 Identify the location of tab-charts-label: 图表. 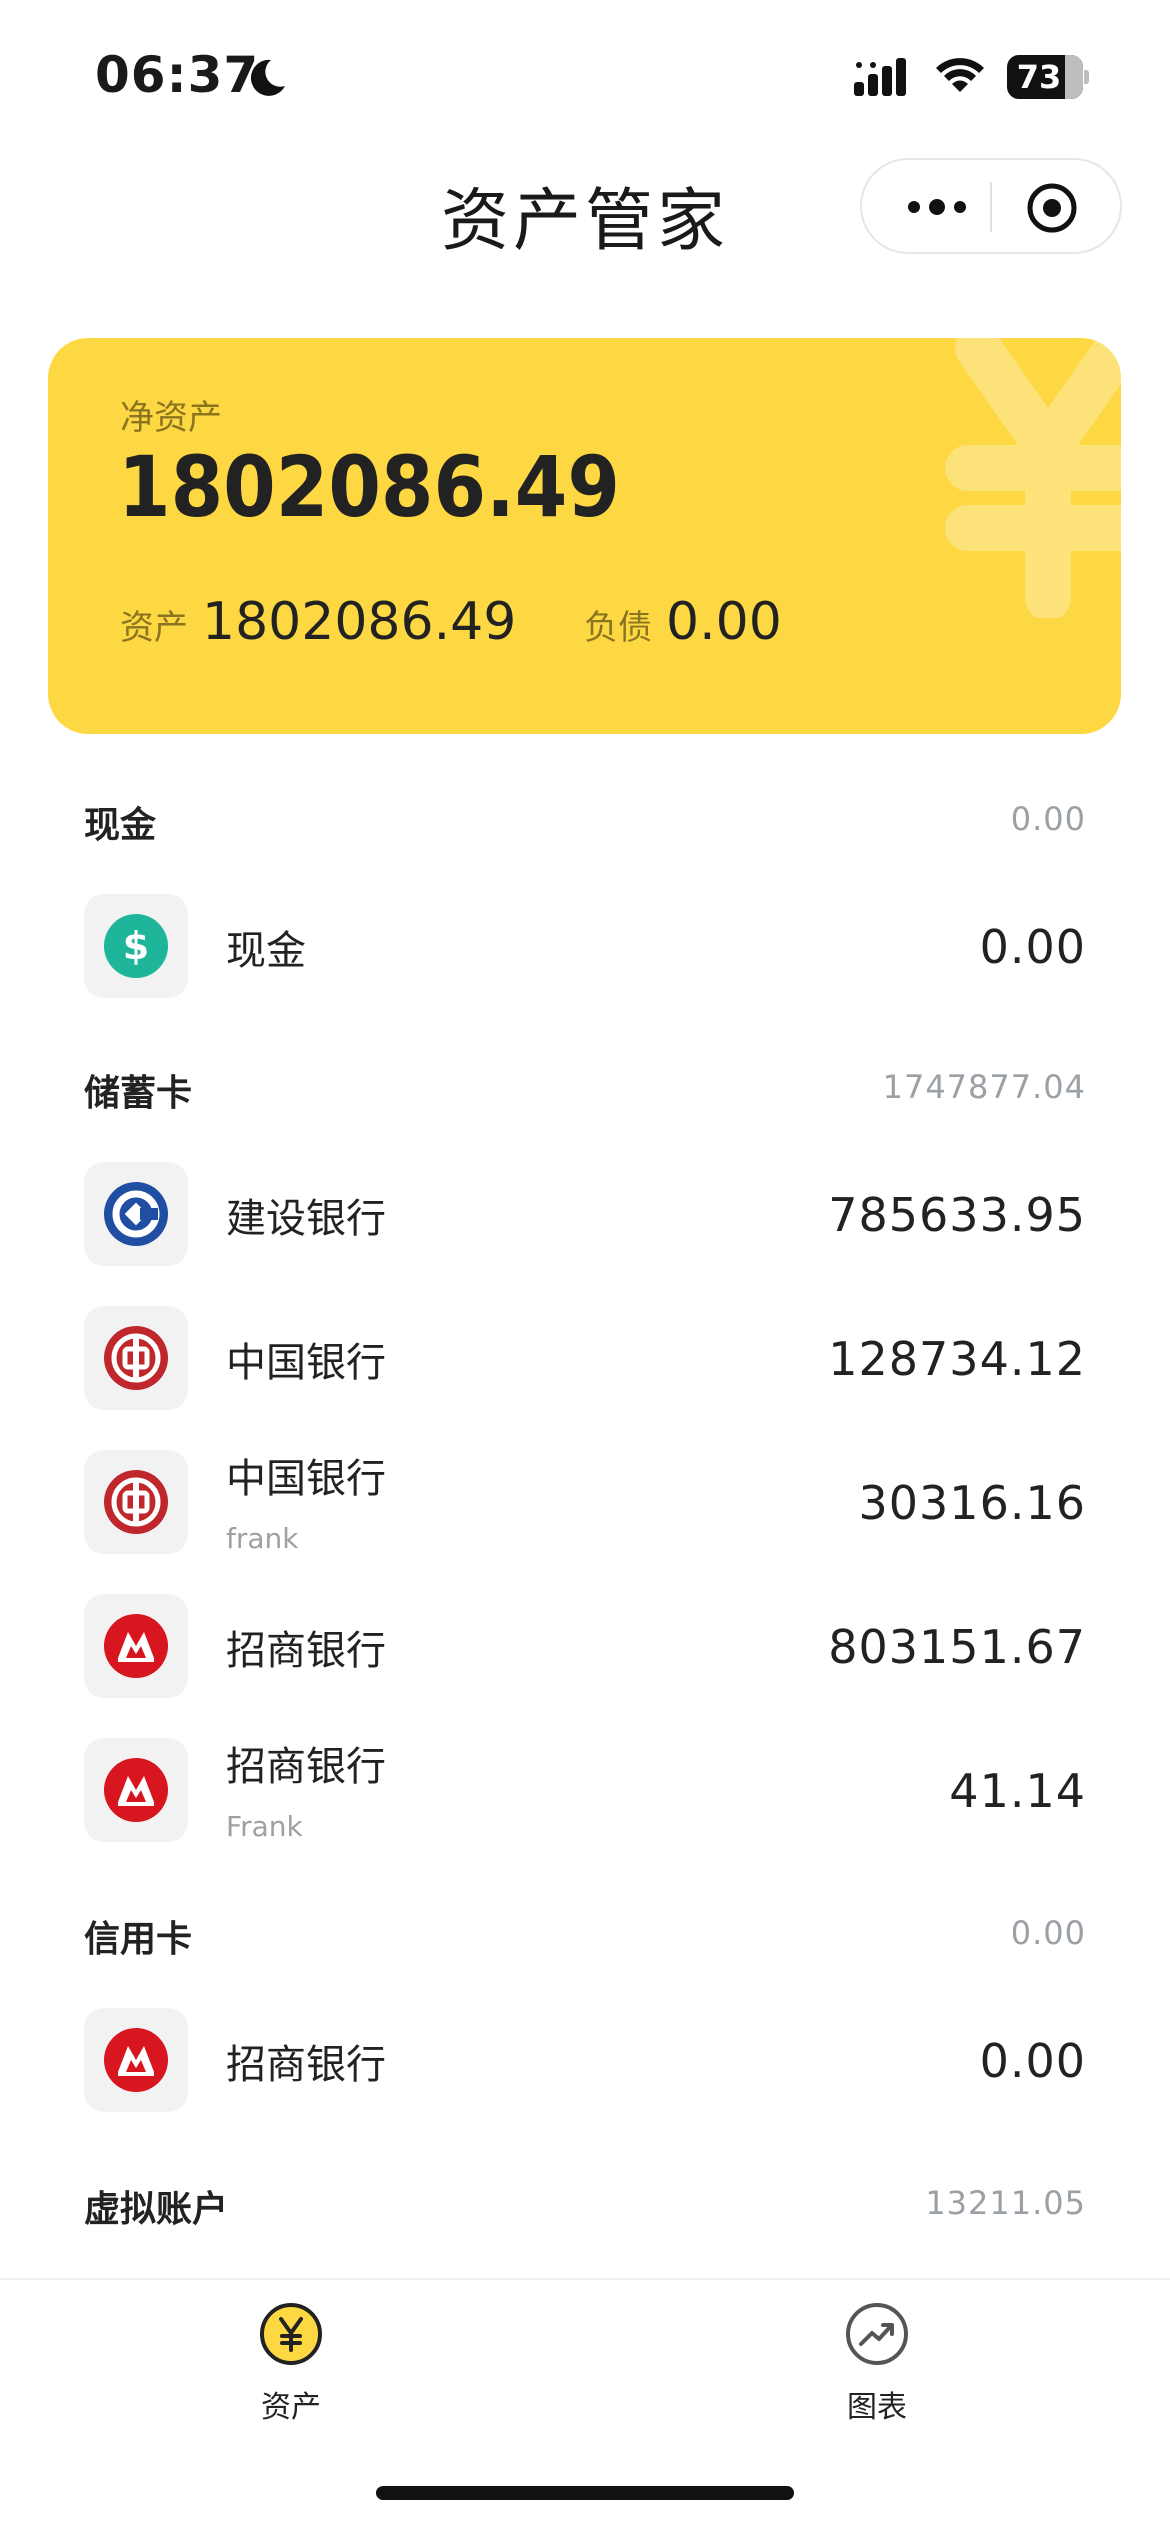
(877, 2407).